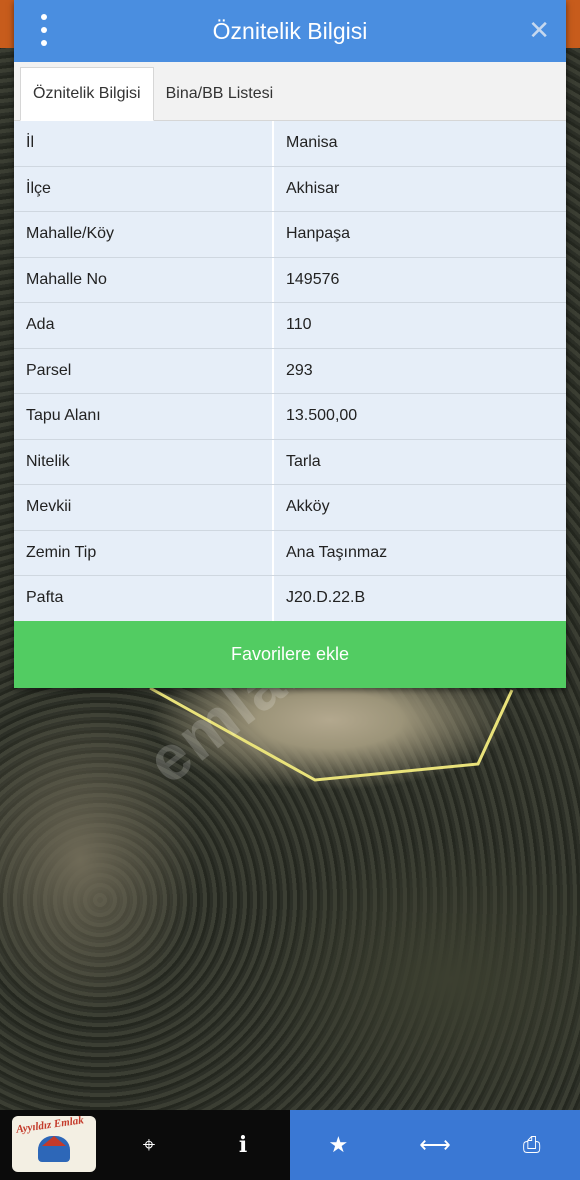  Describe the element at coordinates (144, 279) in the screenshot. I see `attr-key: Mahalle No` at that location.